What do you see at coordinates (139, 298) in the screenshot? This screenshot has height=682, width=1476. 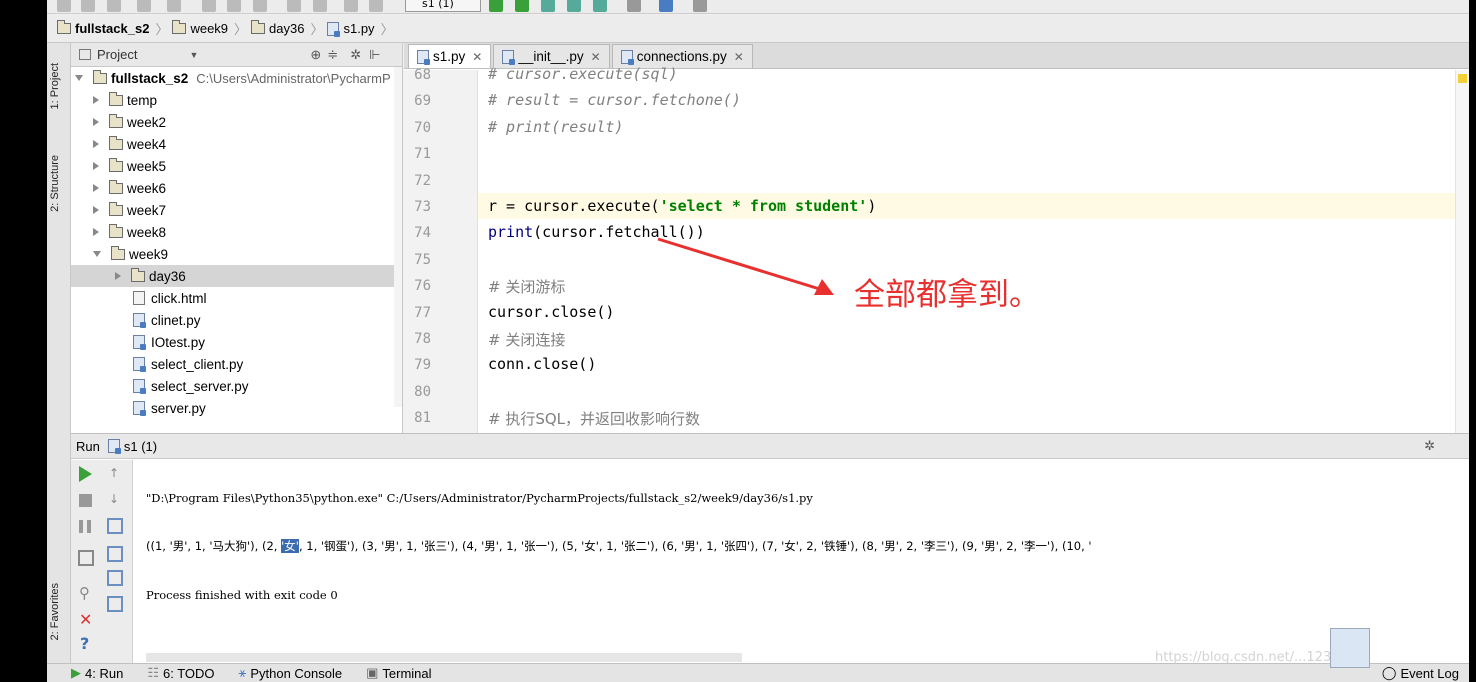 I see `html-file-icon` at bounding box center [139, 298].